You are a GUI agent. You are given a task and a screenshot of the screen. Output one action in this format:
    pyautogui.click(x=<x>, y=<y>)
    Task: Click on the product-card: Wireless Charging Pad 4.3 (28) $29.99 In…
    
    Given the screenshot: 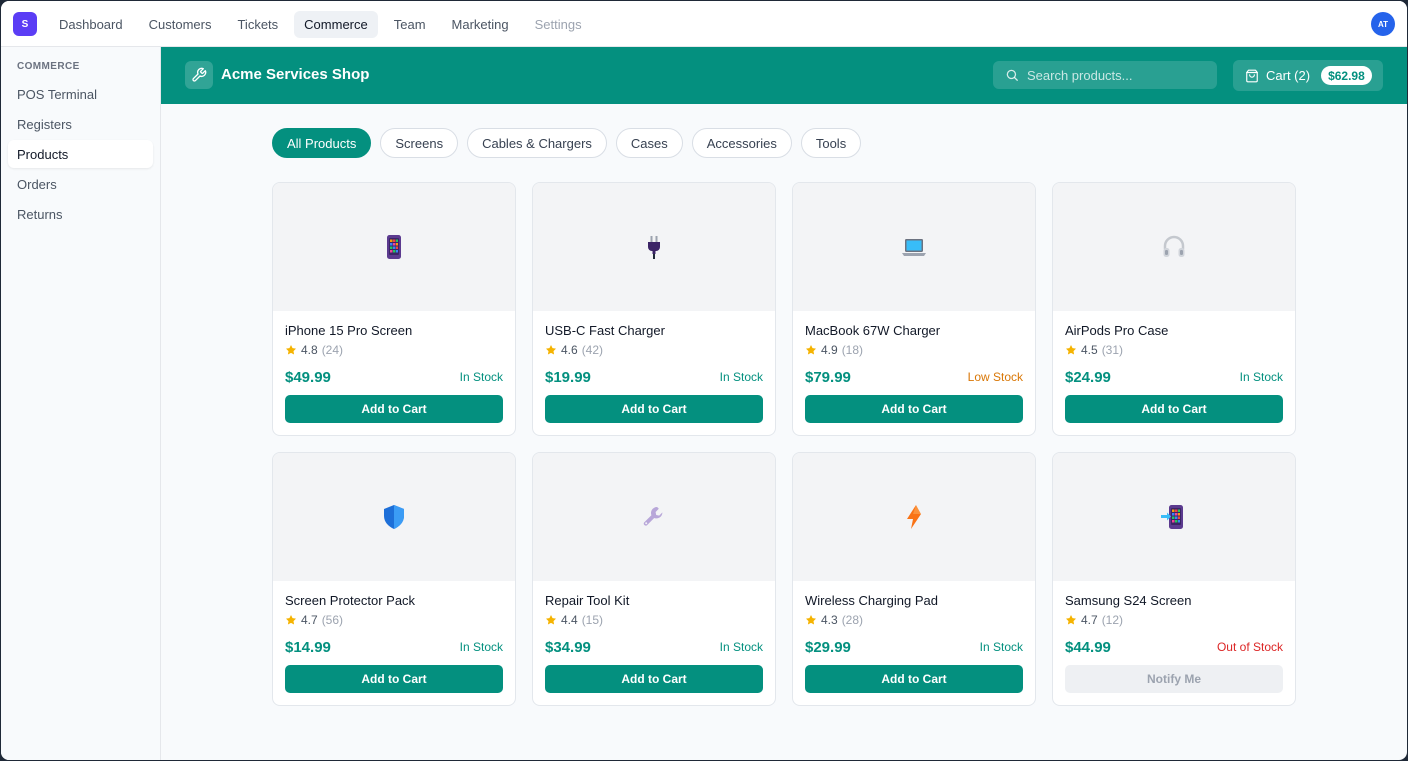 What is the action you would take?
    pyautogui.click(x=914, y=579)
    